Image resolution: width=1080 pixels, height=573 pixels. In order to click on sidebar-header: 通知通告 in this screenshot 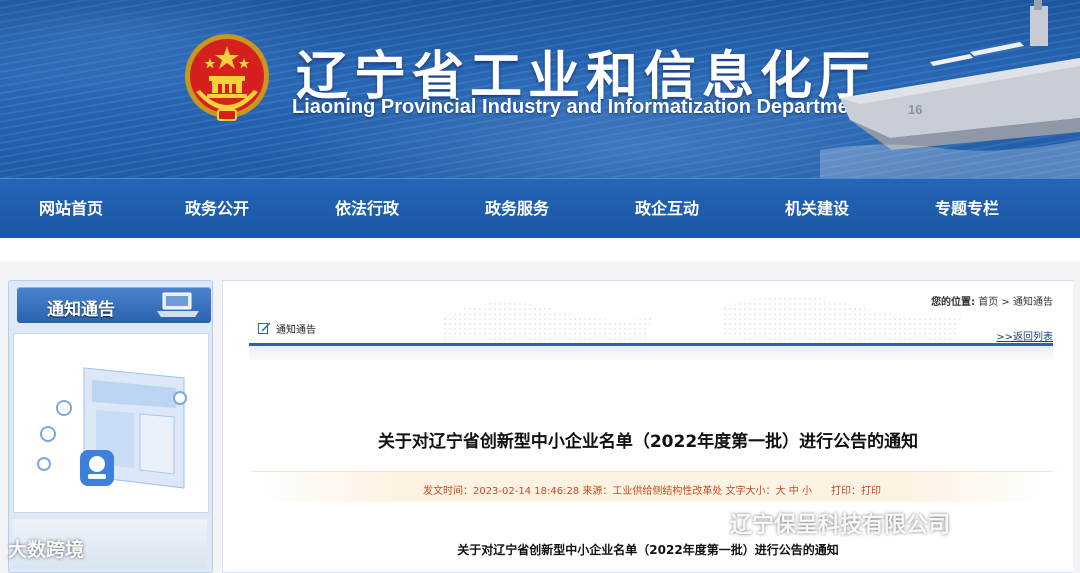, I will do `click(114, 305)`.